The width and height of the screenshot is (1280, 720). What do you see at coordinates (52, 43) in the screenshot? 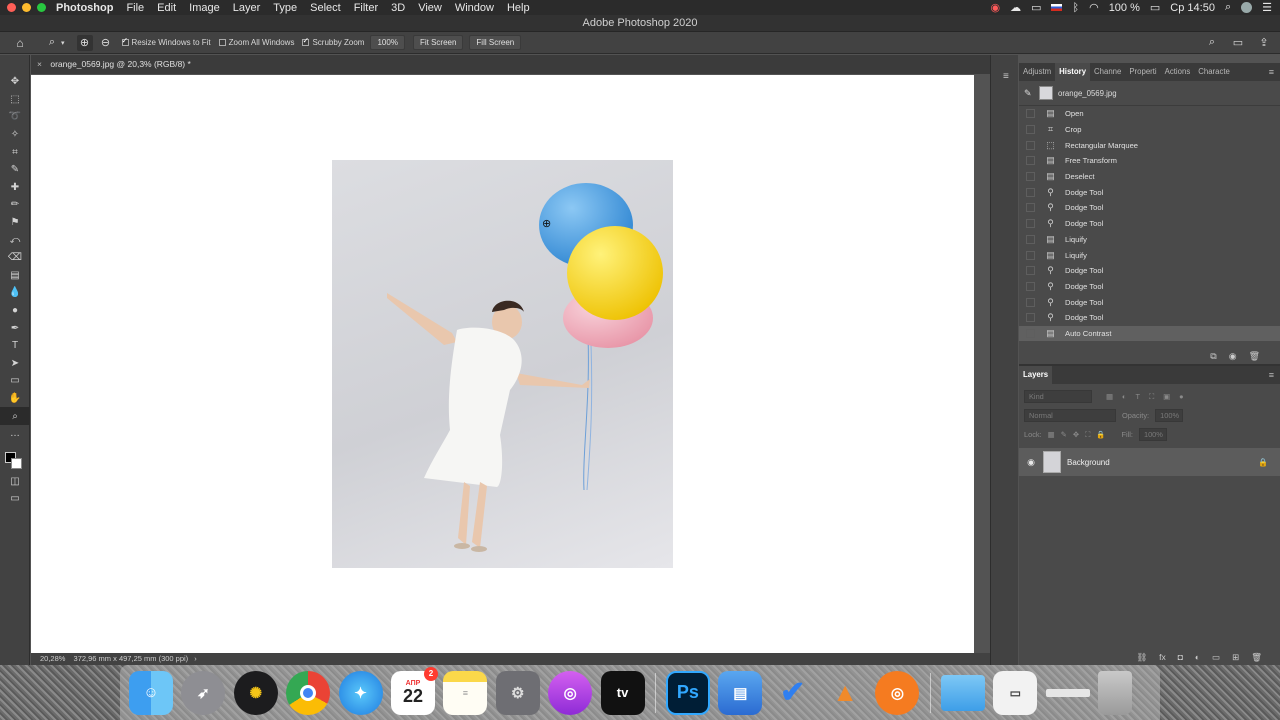
I see `zoom-tool-preset-icon: ⌕` at bounding box center [52, 43].